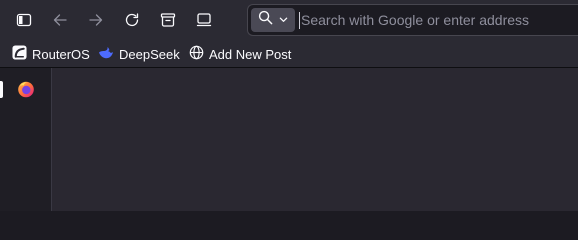 This screenshot has width=578, height=240. I want to click on sidebar-toggle-button, so click(24, 20).